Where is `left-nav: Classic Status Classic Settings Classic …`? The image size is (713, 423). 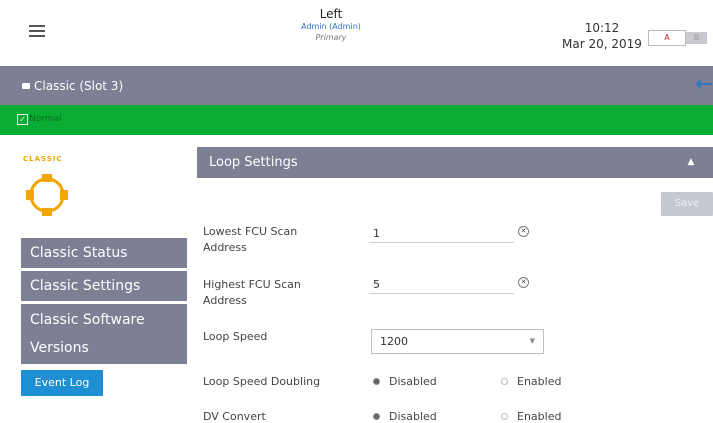
left-nav: Classic Status Classic Settings Classic … is located at coordinates (104, 302).